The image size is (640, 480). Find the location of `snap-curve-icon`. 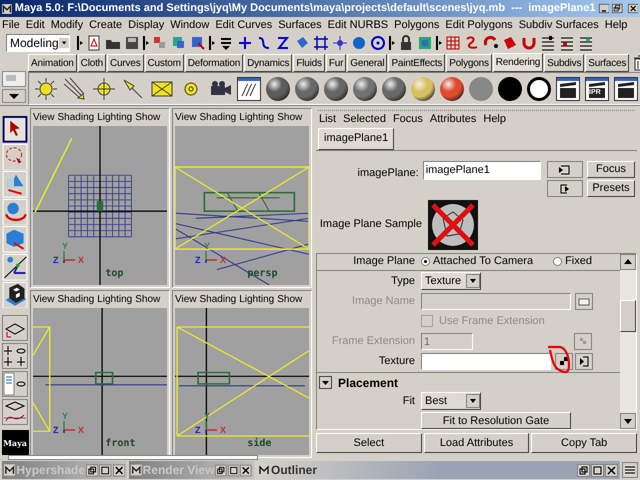

snap-curve-icon is located at coordinates (283, 43).